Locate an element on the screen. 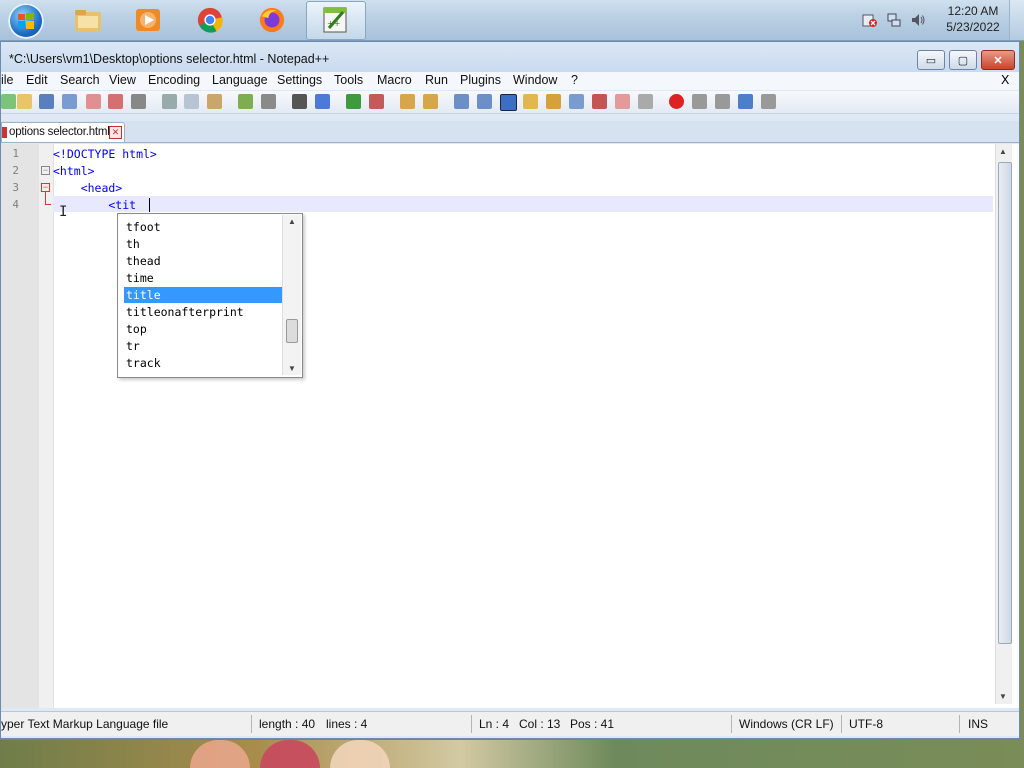 Image resolution: width=1024 pixels, height=768 pixels. status-column: Col : 13 is located at coordinates (540, 724).